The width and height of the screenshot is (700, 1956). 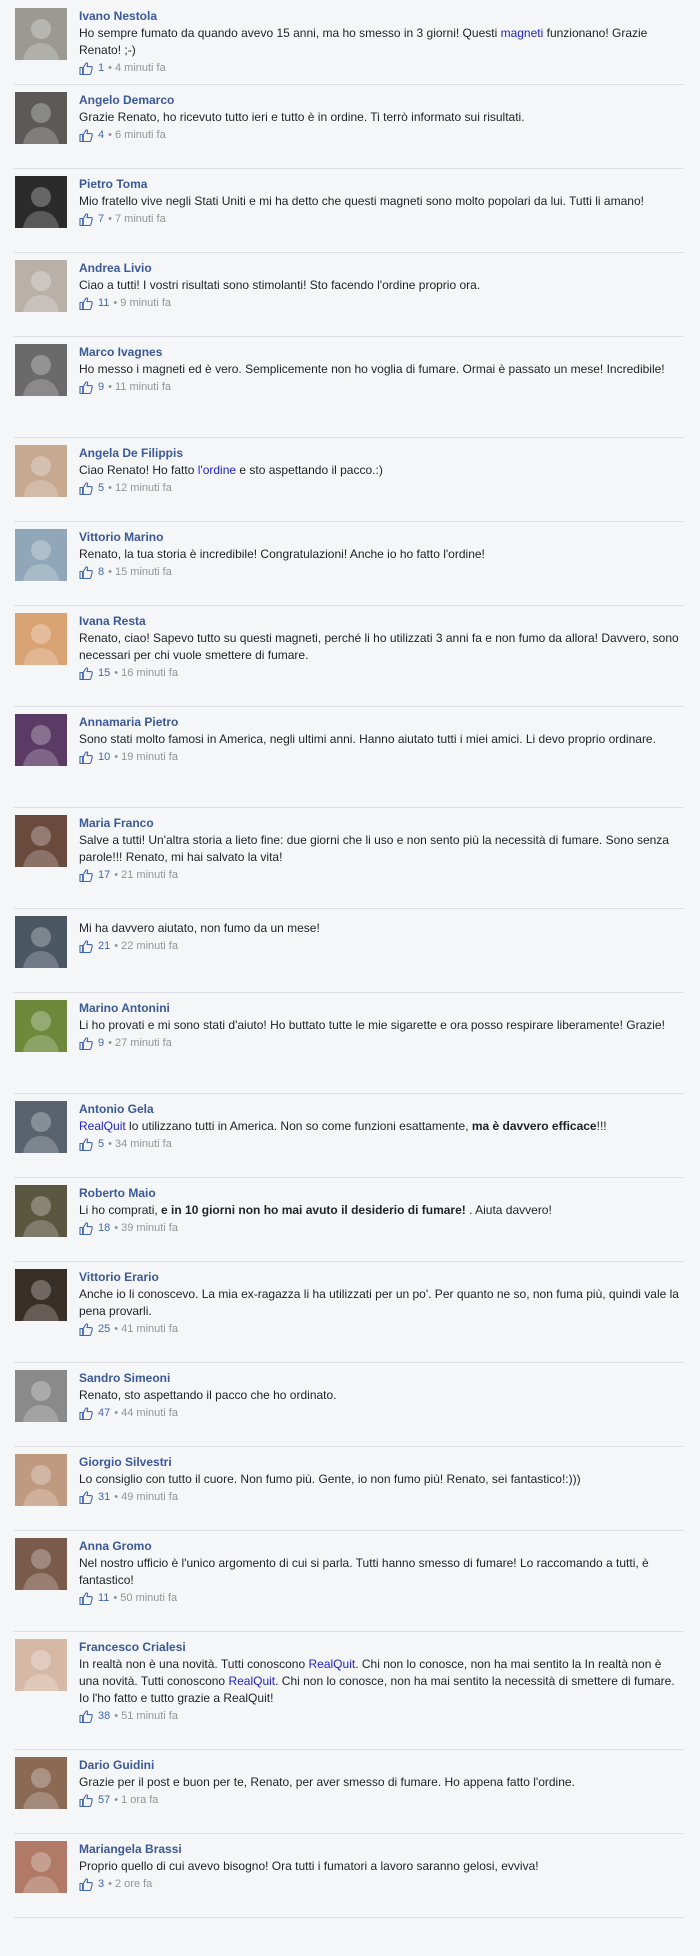 I want to click on comment-timestamp: 50 minuti fa, so click(x=148, y=1598).